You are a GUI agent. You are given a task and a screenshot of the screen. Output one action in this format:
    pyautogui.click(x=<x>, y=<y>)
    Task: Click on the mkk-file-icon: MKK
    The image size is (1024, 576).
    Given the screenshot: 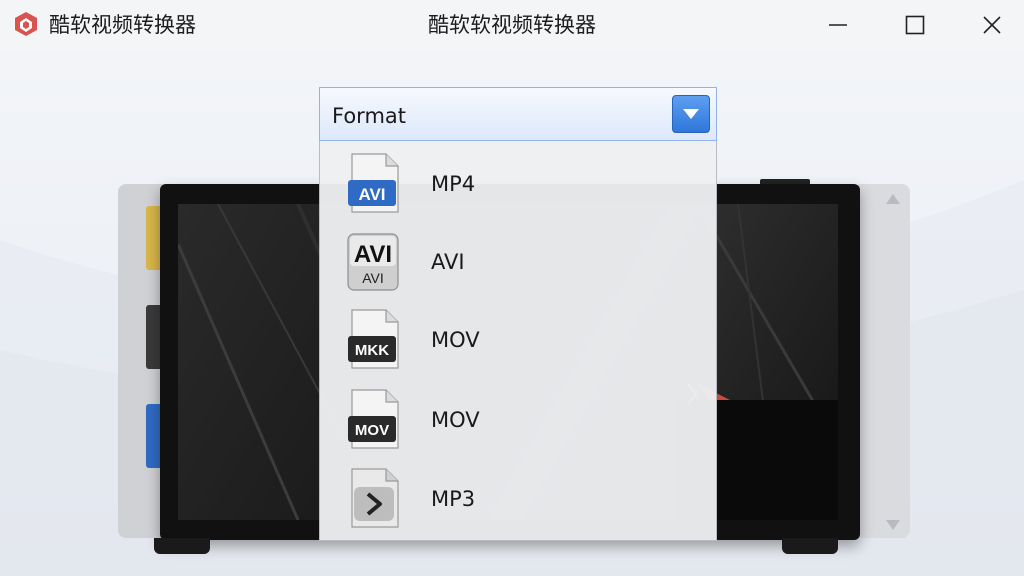 What is the action you would take?
    pyautogui.click(x=373, y=339)
    